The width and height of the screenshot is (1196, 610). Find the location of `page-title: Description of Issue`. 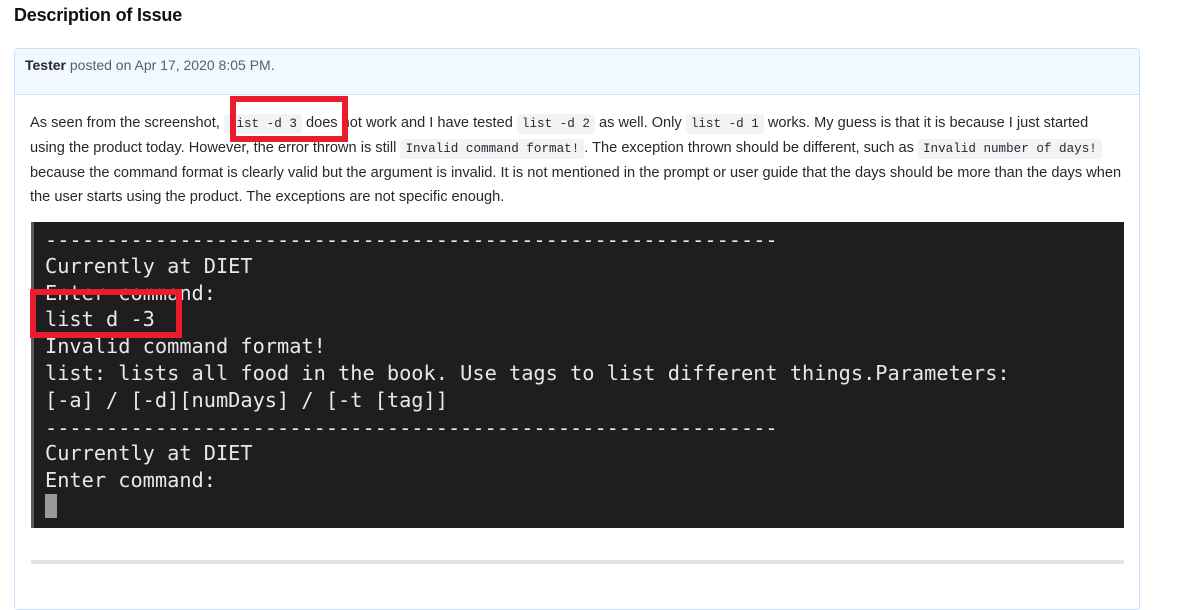

page-title: Description of Issue is located at coordinates (98, 15).